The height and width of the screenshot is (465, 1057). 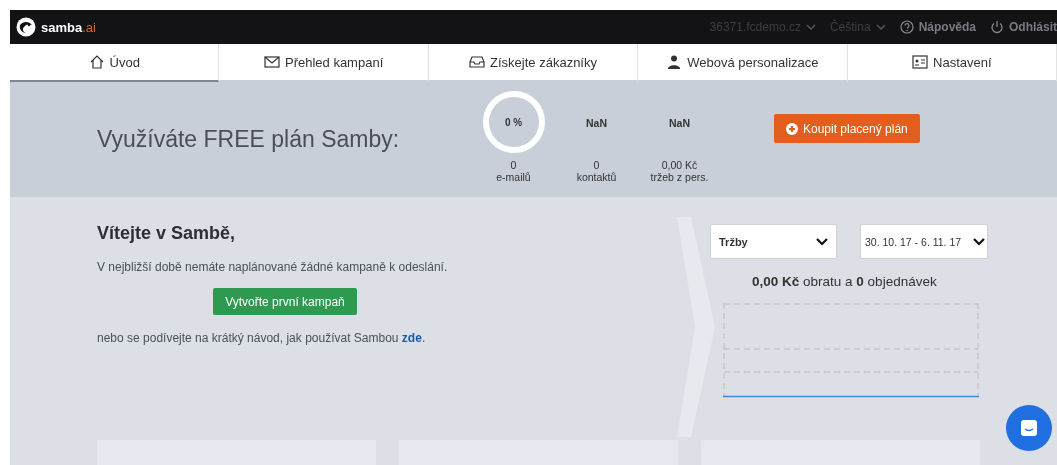 I want to click on progress-ring: 0 %, so click(x=513, y=122).